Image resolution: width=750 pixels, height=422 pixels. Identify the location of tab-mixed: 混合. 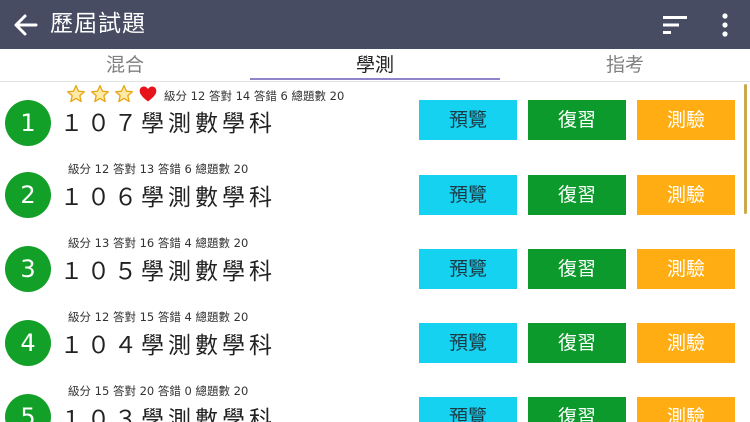
(125, 65).